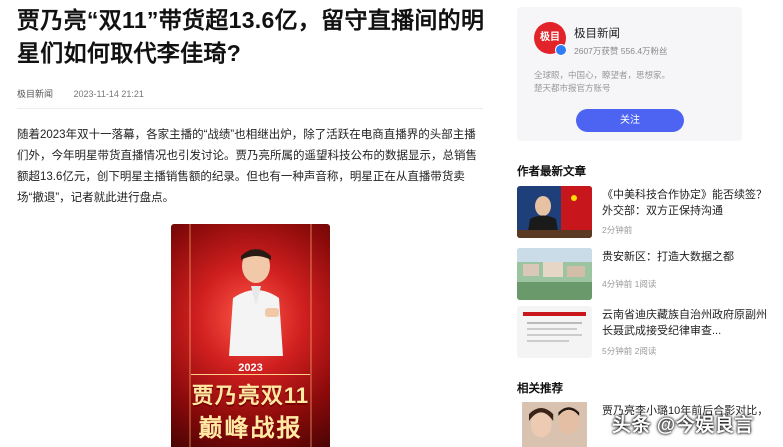 This screenshot has width=783, height=447. Describe the element at coordinates (572, 88) in the screenshot. I see `author-desc-line: 楚天都市报官方账号` at that location.